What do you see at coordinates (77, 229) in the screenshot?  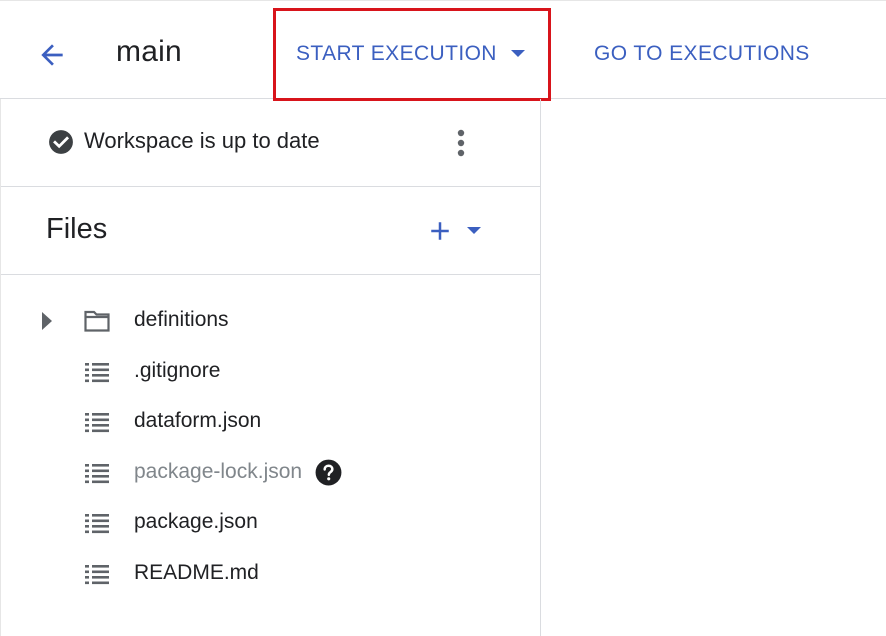 I see `files-title: Files` at bounding box center [77, 229].